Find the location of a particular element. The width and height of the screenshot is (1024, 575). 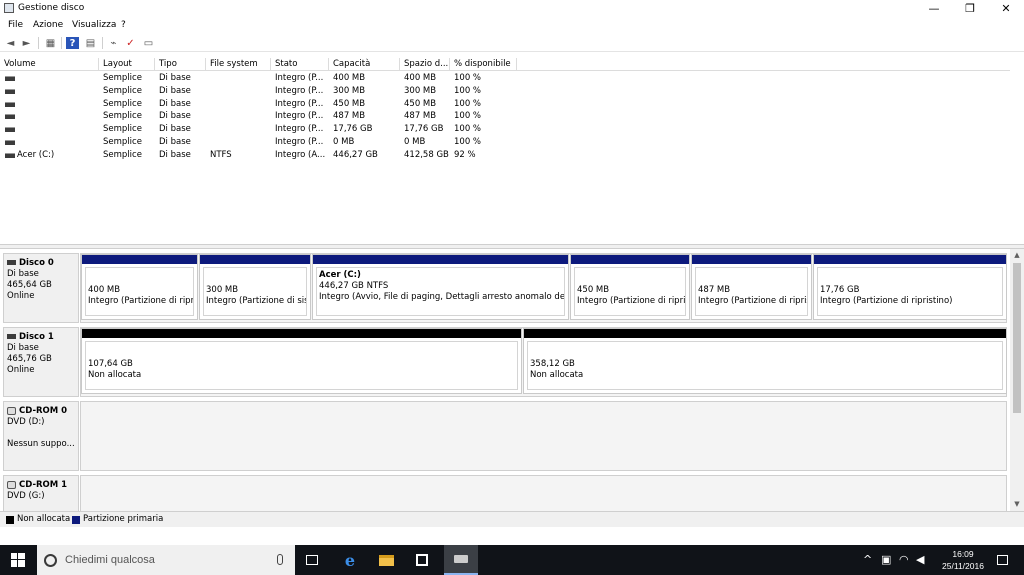

clock-date: 25/11/2016 is located at coordinates (963, 566).